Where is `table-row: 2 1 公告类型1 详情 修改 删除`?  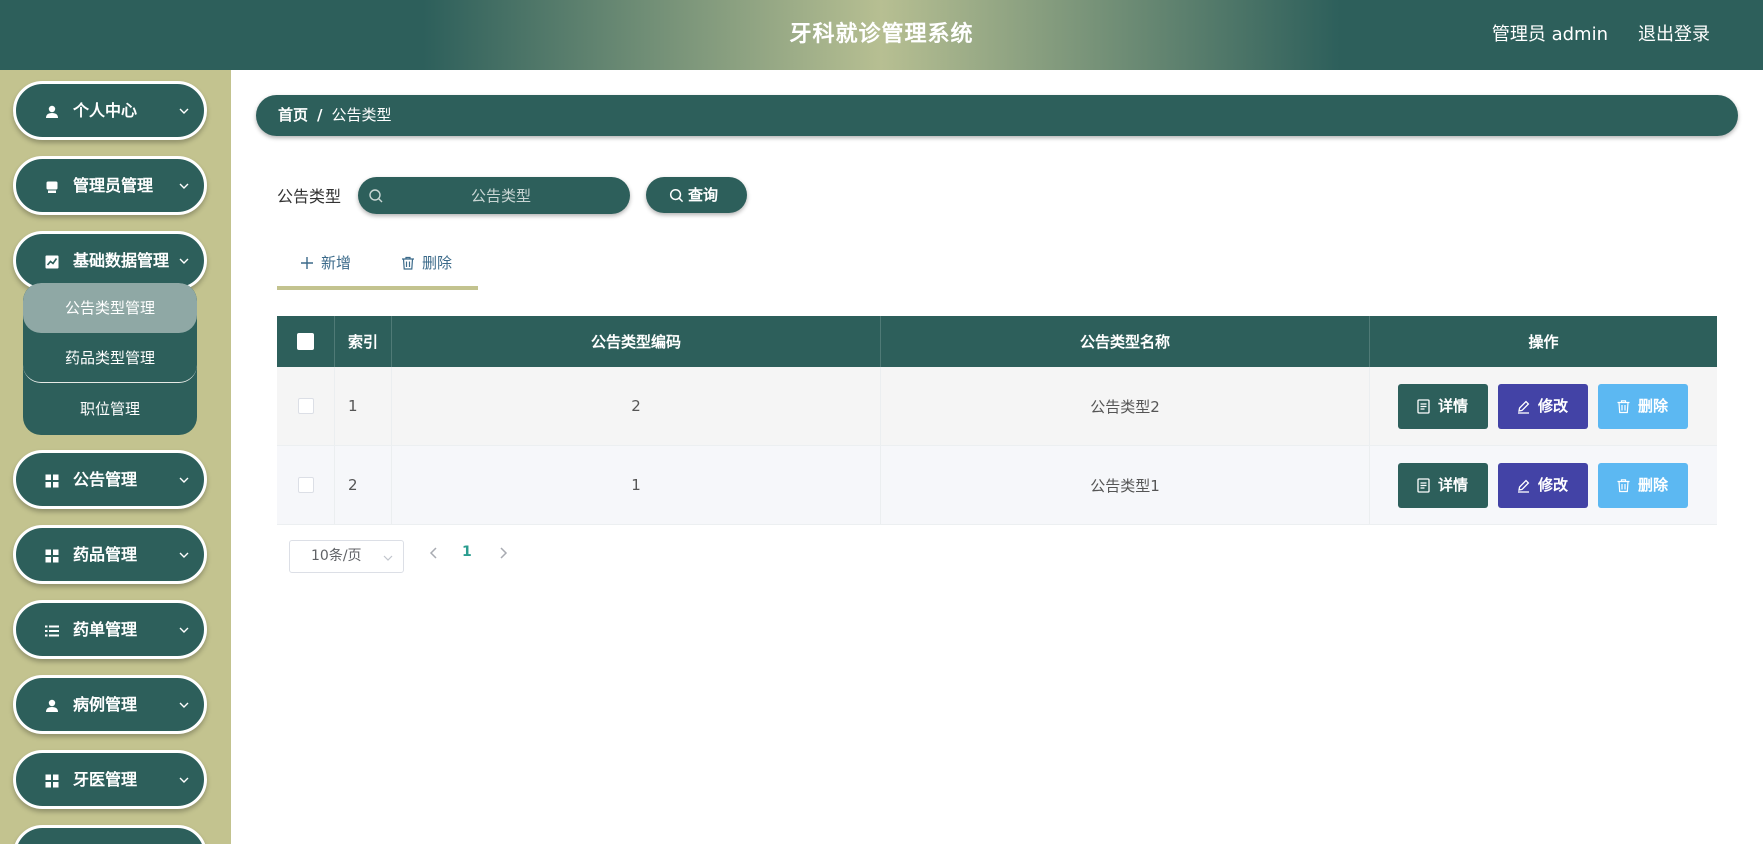
table-row: 2 1 公告类型1 详情 修改 删除 is located at coordinates (997, 485).